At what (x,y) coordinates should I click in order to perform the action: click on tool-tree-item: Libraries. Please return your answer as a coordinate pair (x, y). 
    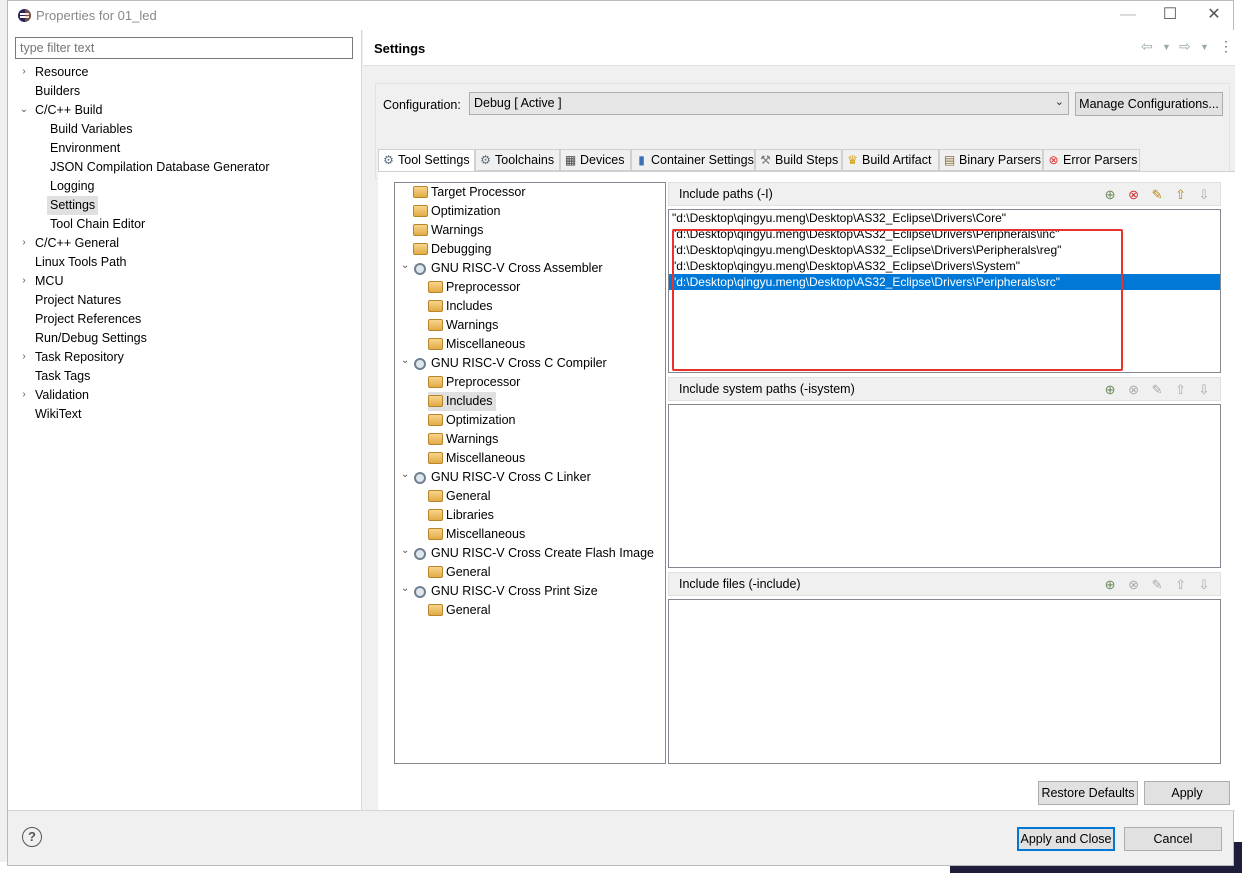
    Looking at the image, I should click on (462, 515).